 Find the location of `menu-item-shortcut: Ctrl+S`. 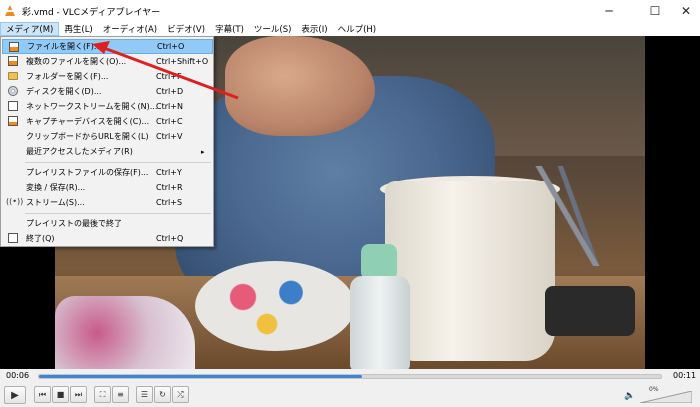

menu-item-shortcut: Ctrl+S is located at coordinates (169, 202).